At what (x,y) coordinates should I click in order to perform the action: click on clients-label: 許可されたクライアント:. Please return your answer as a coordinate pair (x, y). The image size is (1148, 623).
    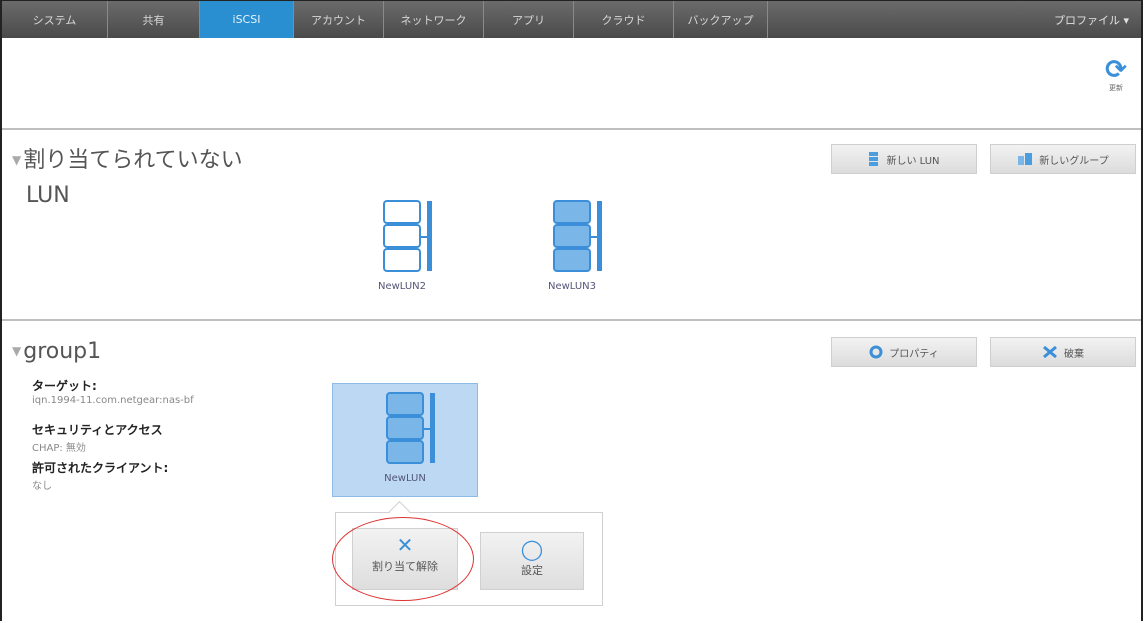
    Looking at the image, I should click on (100, 468).